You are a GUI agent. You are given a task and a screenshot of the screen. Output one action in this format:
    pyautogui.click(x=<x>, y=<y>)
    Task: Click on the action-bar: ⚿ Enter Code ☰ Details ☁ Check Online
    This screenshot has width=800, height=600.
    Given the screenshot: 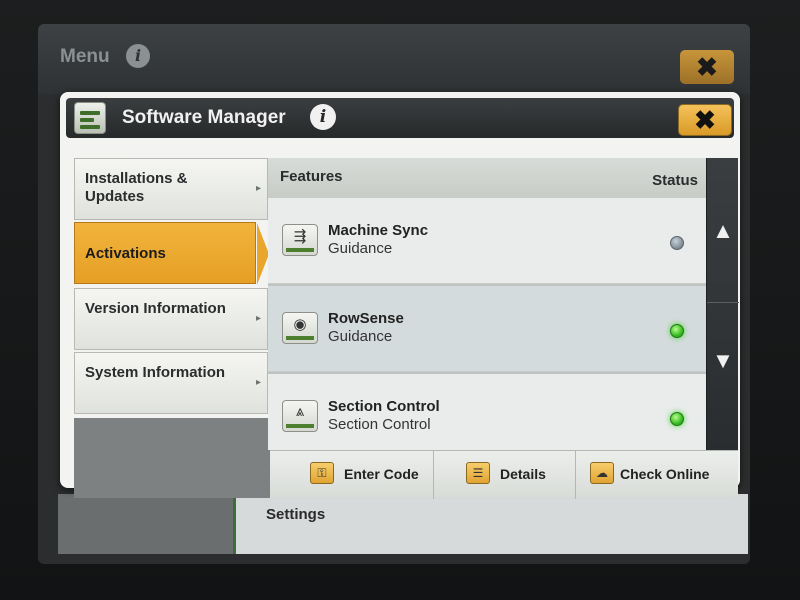 What is the action you would take?
    pyautogui.click(x=504, y=474)
    